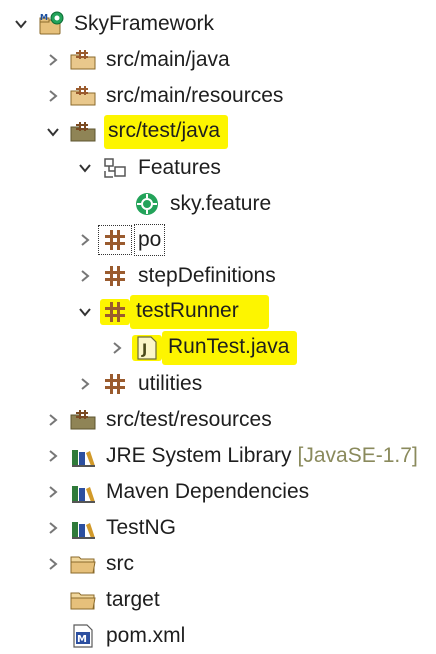 This screenshot has height=654, width=436. Describe the element at coordinates (147, 204) in the screenshot. I see `cucumber-feature-icon` at that location.